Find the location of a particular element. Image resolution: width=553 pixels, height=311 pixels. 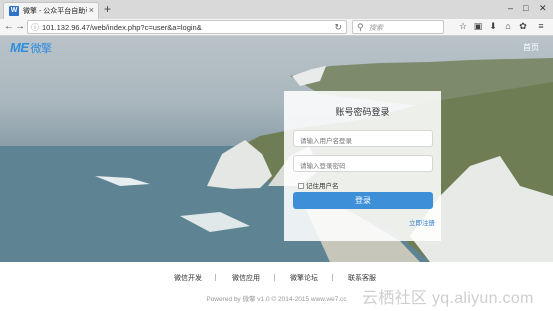

site-logo: ME 微擎 is located at coordinates (31, 48).